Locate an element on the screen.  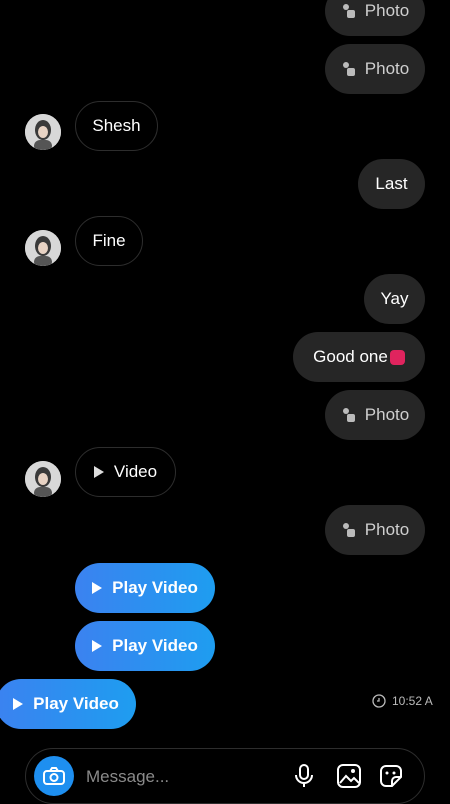
received-video-message: Video is located at coordinates (125, 472).